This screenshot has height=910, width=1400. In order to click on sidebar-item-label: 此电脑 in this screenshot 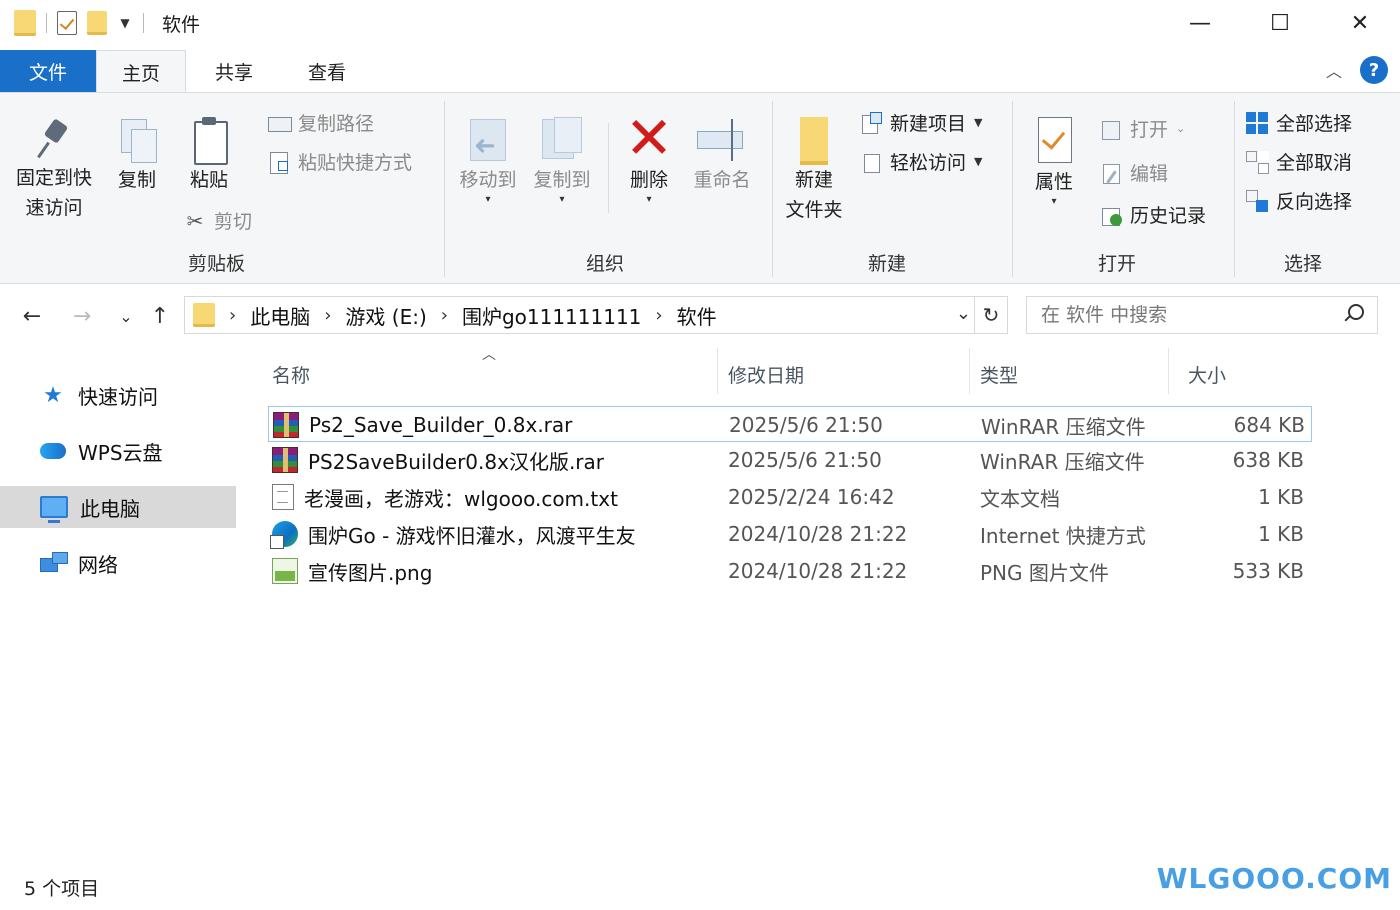, I will do `click(110, 508)`.